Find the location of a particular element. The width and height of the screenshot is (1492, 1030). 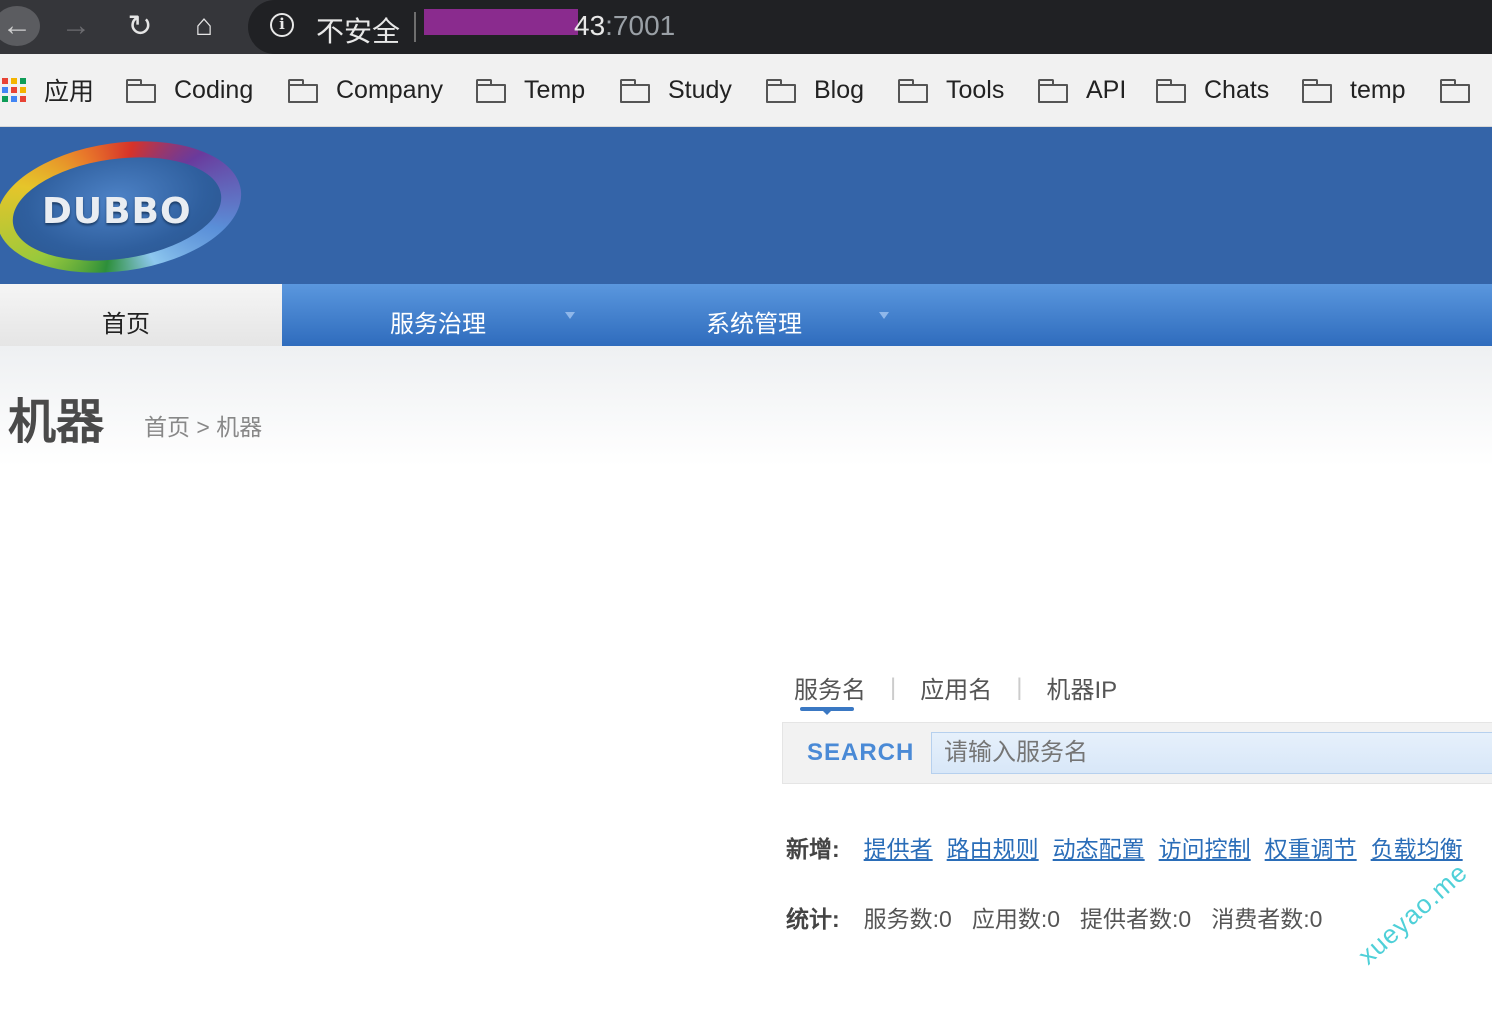

bookmark-blog: Blog is located at coordinates (815, 90).